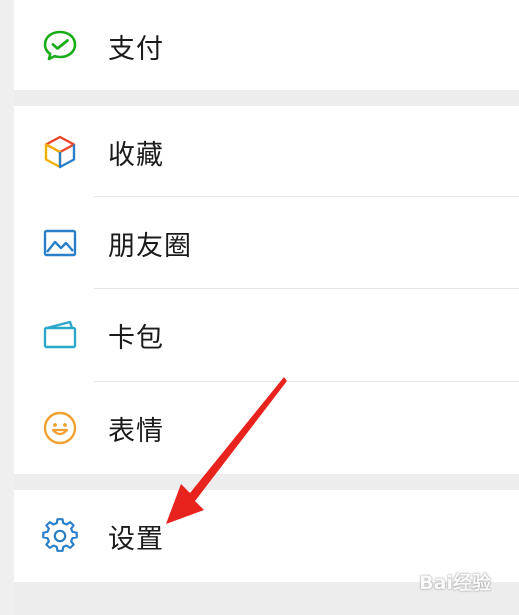  Describe the element at coordinates (7, 307) in the screenshot. I see `left-edge-strip` at that location.